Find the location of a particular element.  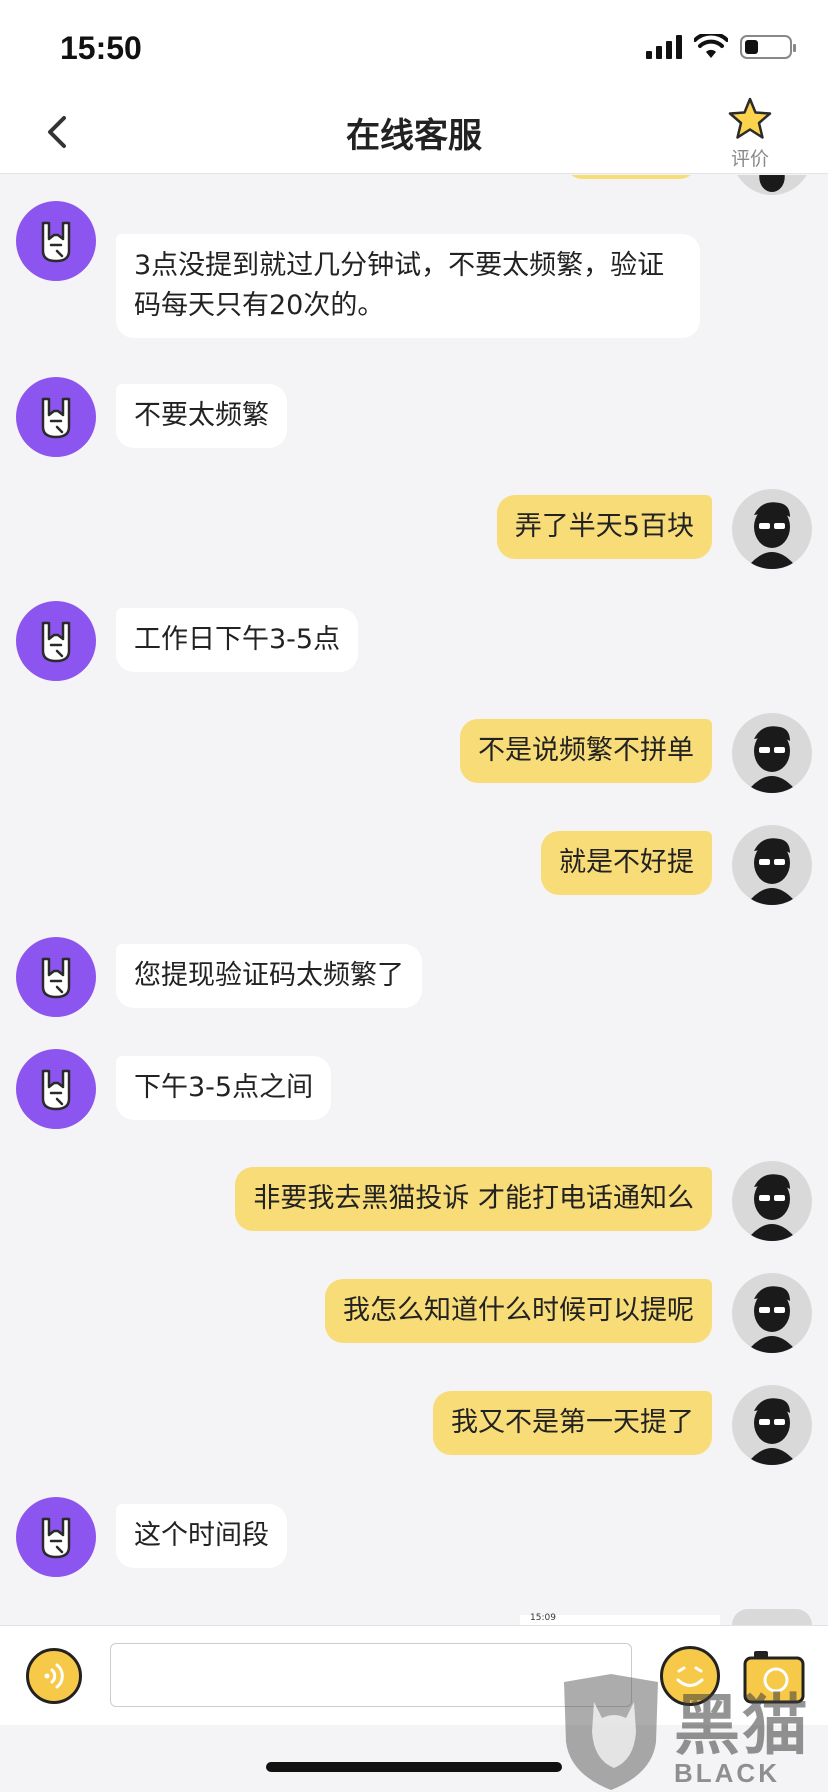

watermark-logo: 黑猫 BLACK CAT is located at coordinates (692, 1732).